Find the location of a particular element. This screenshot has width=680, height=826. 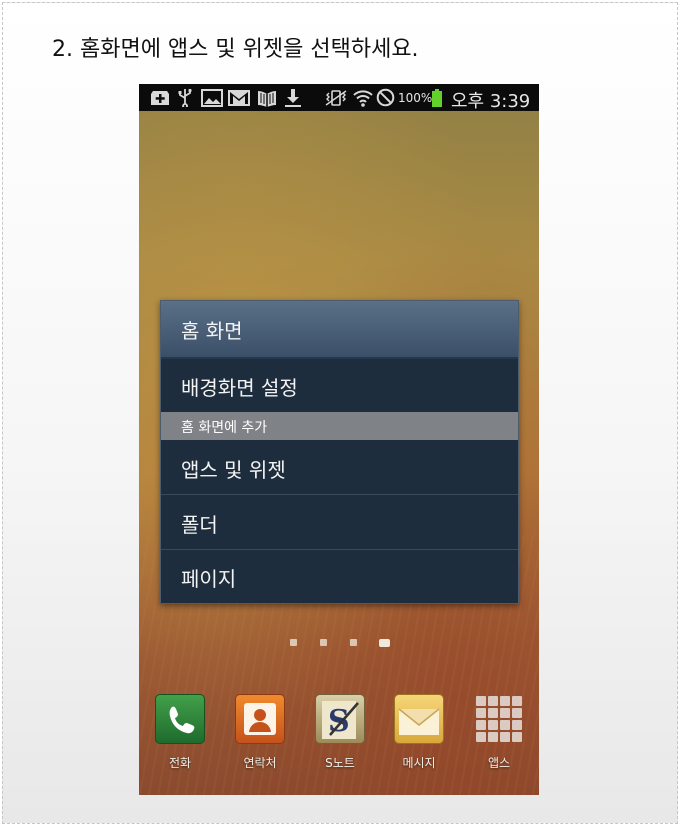

status-bar: 100% 오후 3:39 is located at coordinates (339, 98).